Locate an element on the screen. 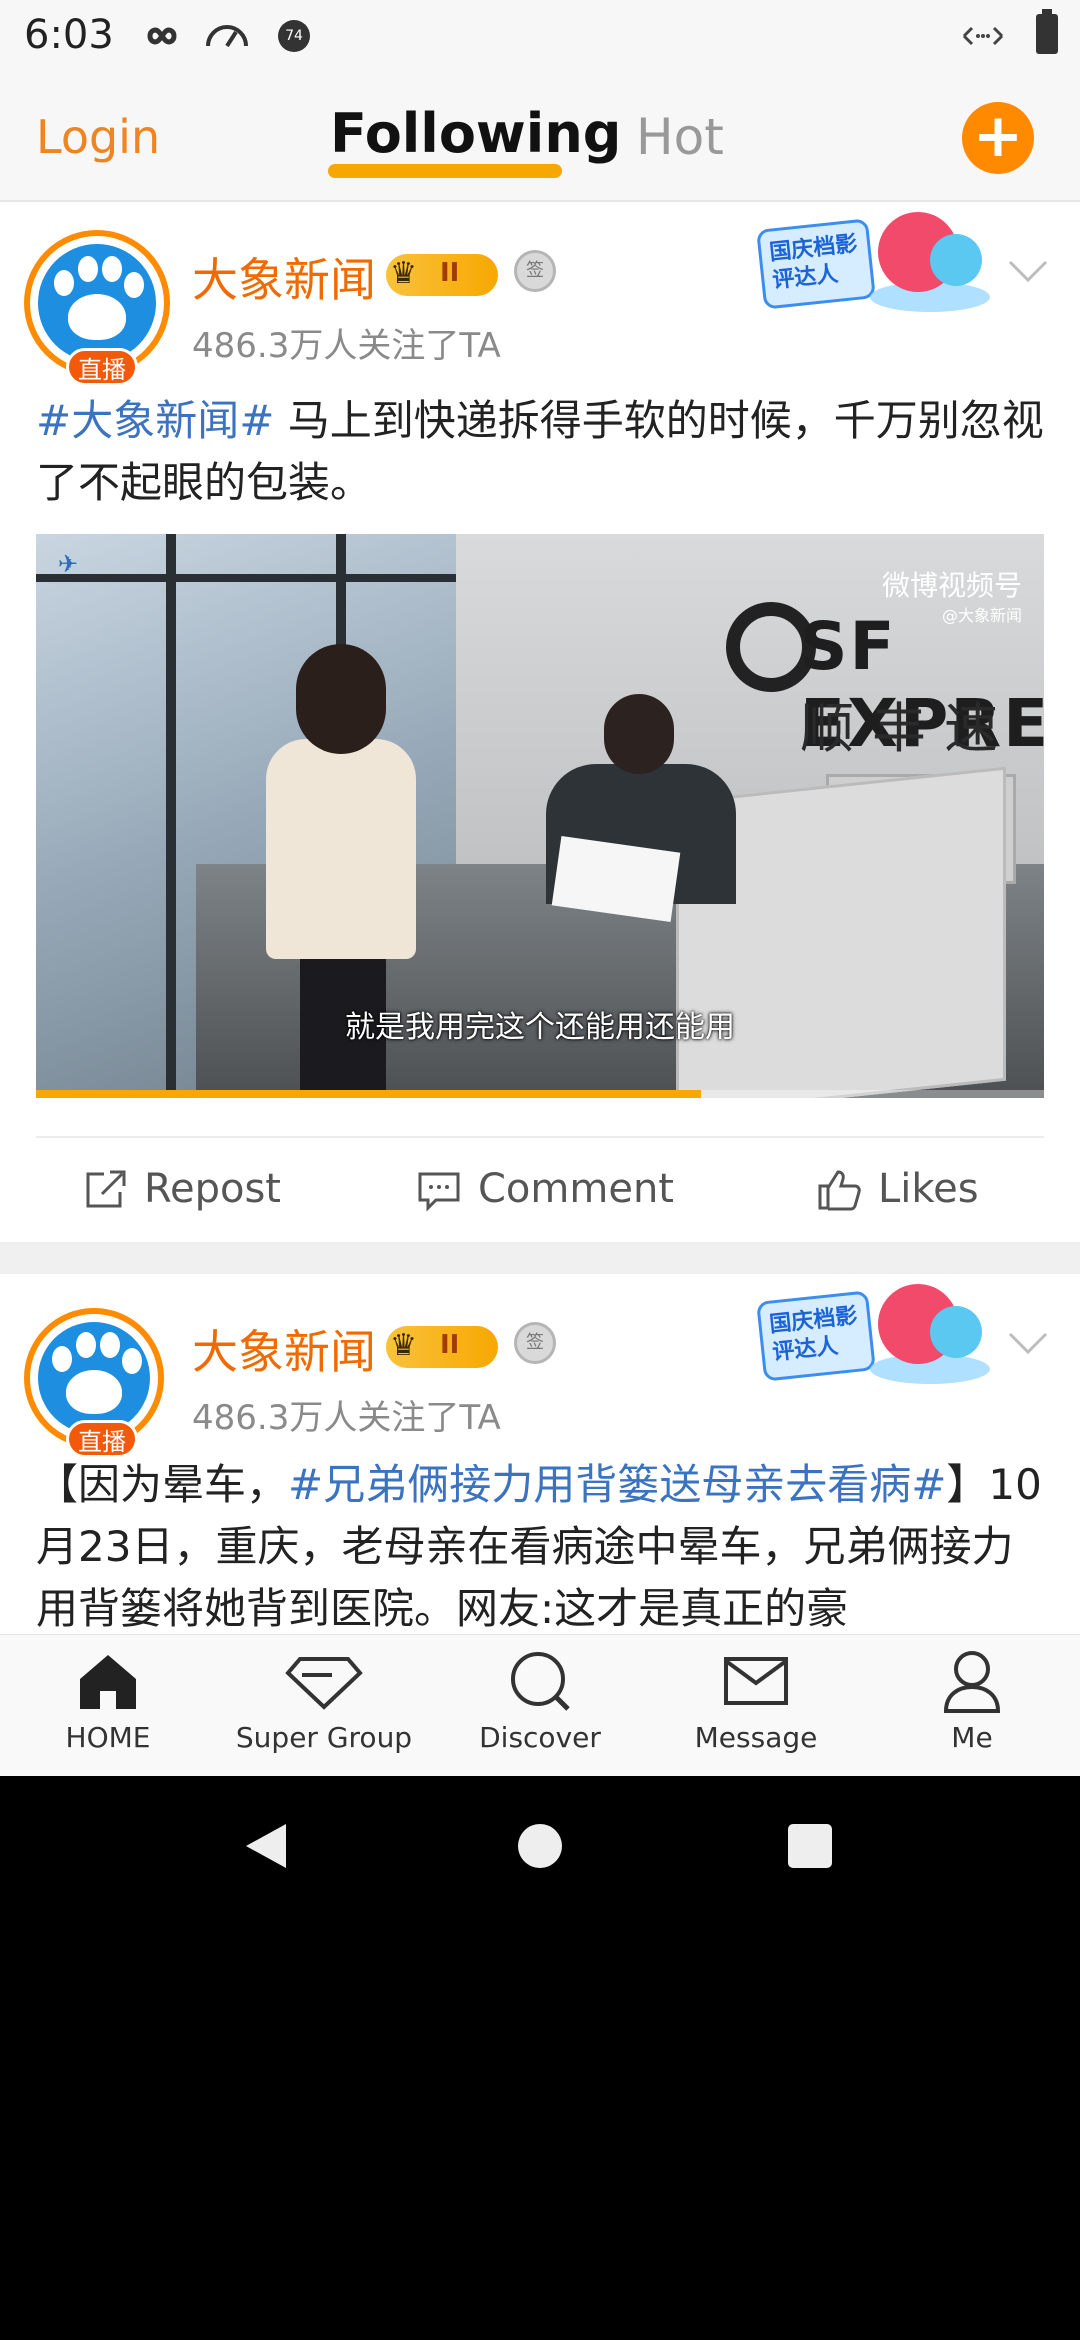  compose-plus-button: + is located at coordinates (998, 138).